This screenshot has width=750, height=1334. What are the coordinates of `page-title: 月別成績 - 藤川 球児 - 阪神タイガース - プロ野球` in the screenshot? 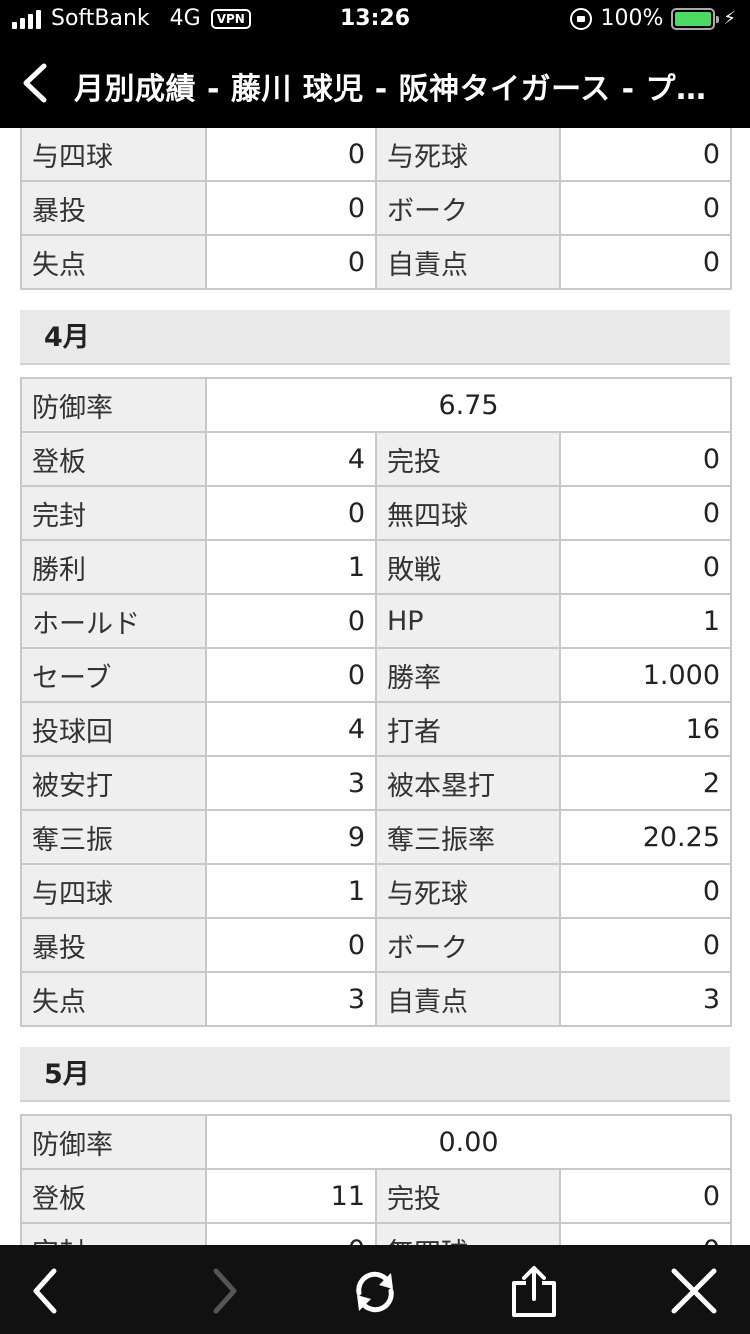 It's located at (400, 89).